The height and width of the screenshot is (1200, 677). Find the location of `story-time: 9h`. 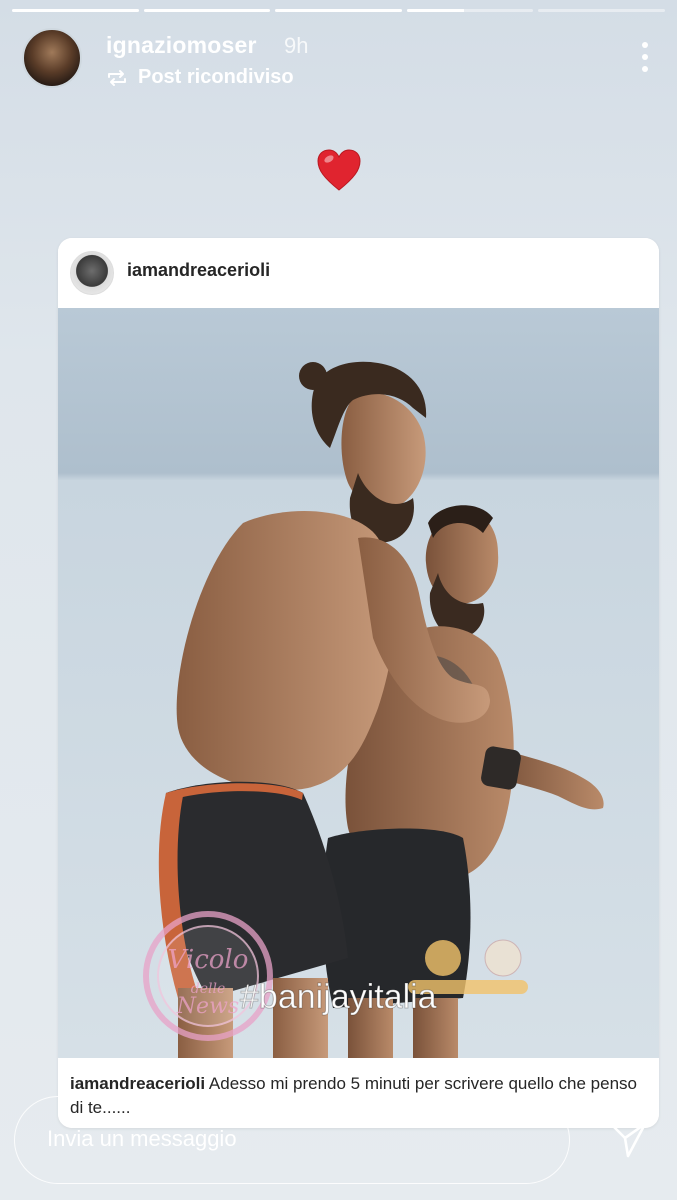

story-time: 9h is located at coordinates (296, 45).